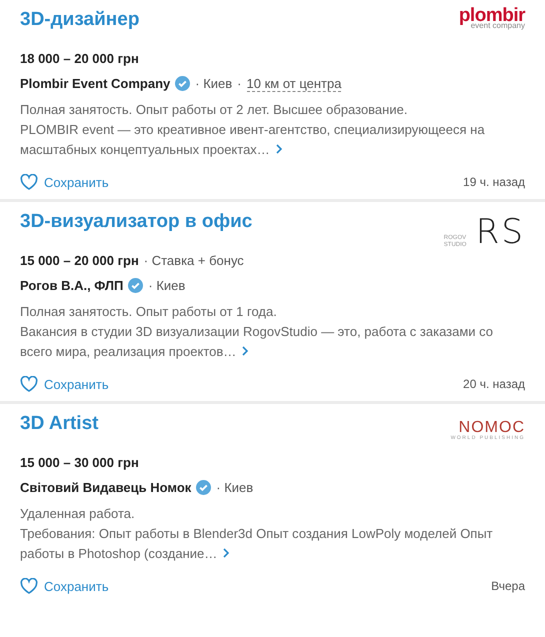 This screenshot has width=545, height=637. I want to click on job-title-link: 3D-дизайнер, so click(80, 20).